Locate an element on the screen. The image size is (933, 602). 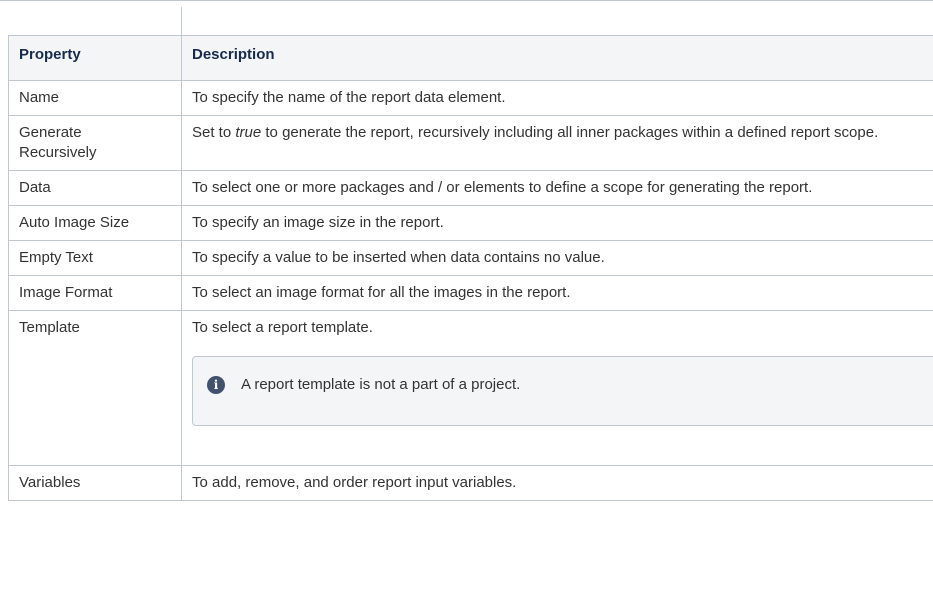
info-icon: i is located at coordinates (216, 385).